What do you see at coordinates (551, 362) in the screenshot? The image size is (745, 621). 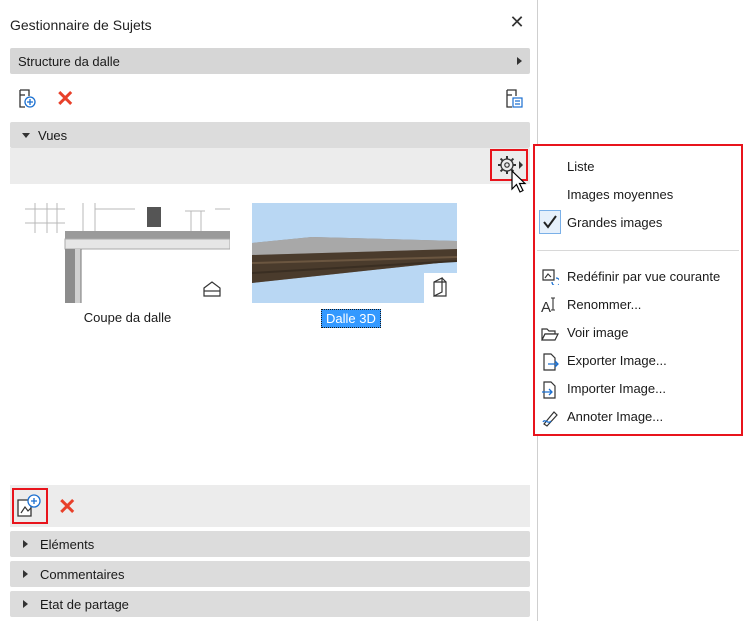 I see `export-image-icon` at bounding box center [551, 362].